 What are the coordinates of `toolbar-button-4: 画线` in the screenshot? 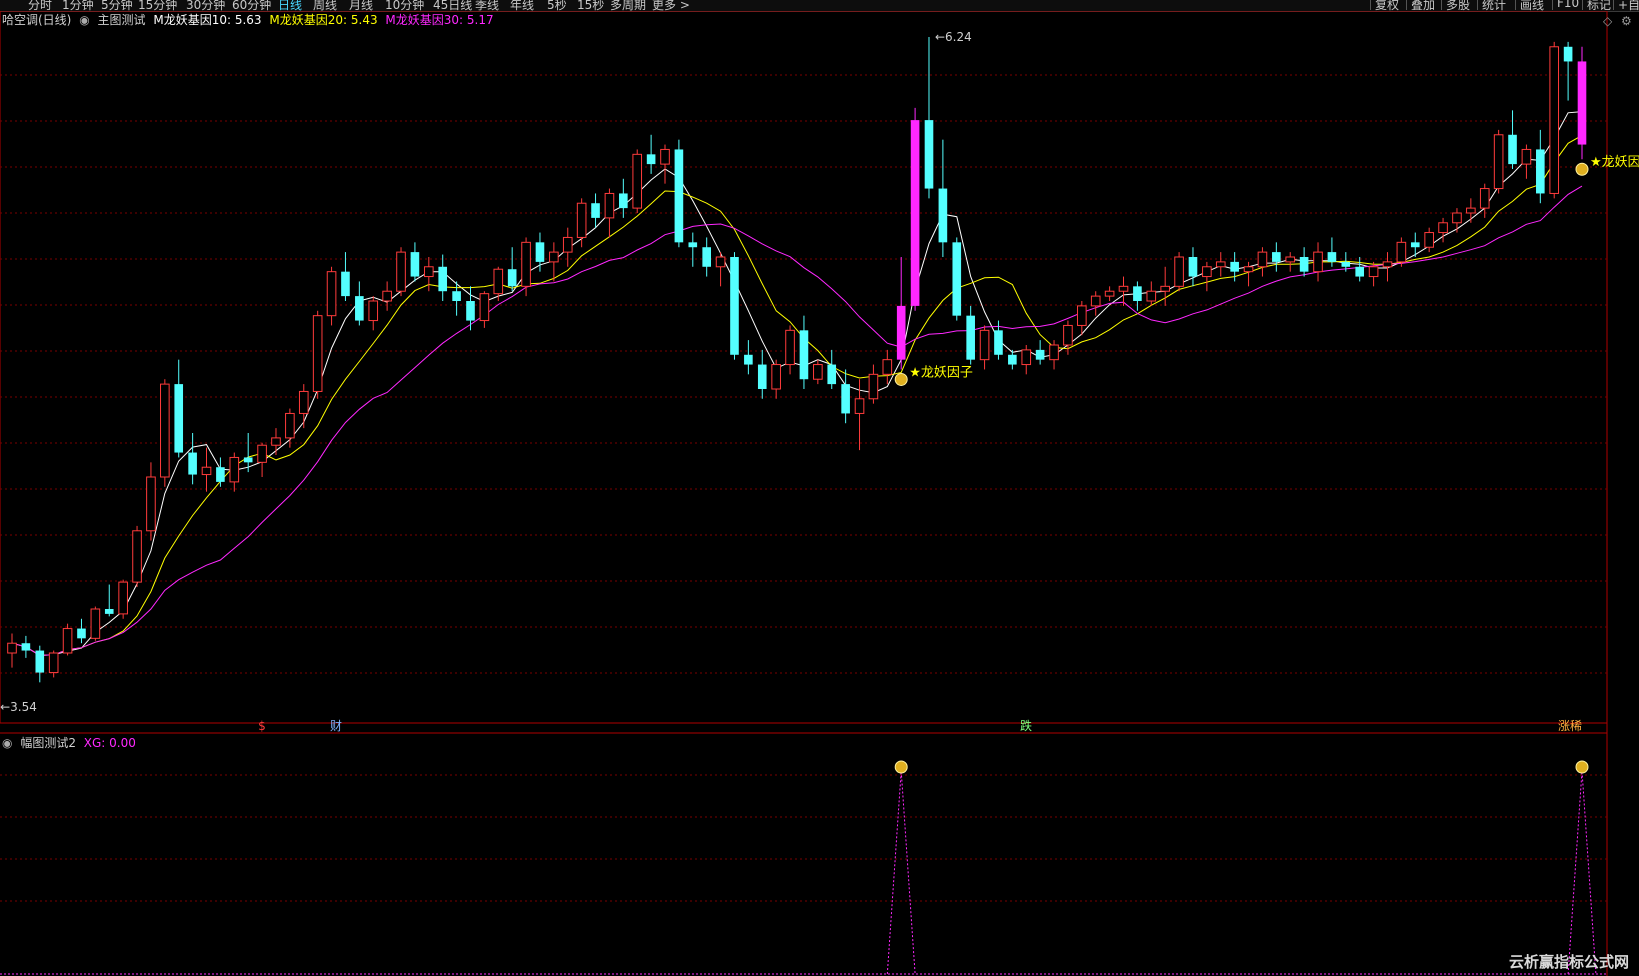 It's located at (1529, 5).